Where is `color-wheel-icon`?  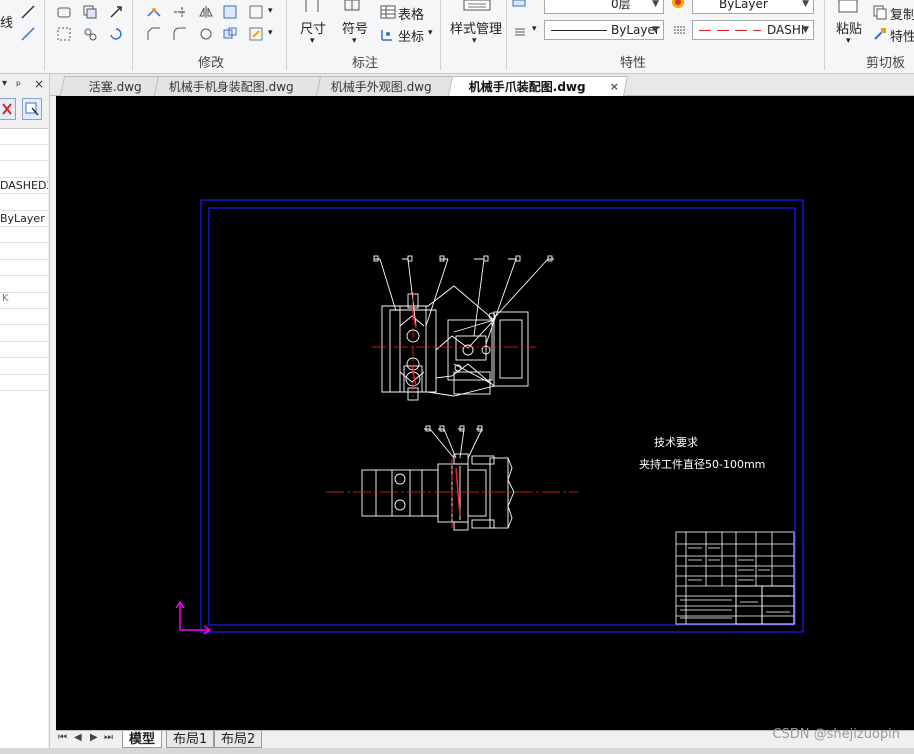
color-wheel-icon is located at coordinates (678, 5).